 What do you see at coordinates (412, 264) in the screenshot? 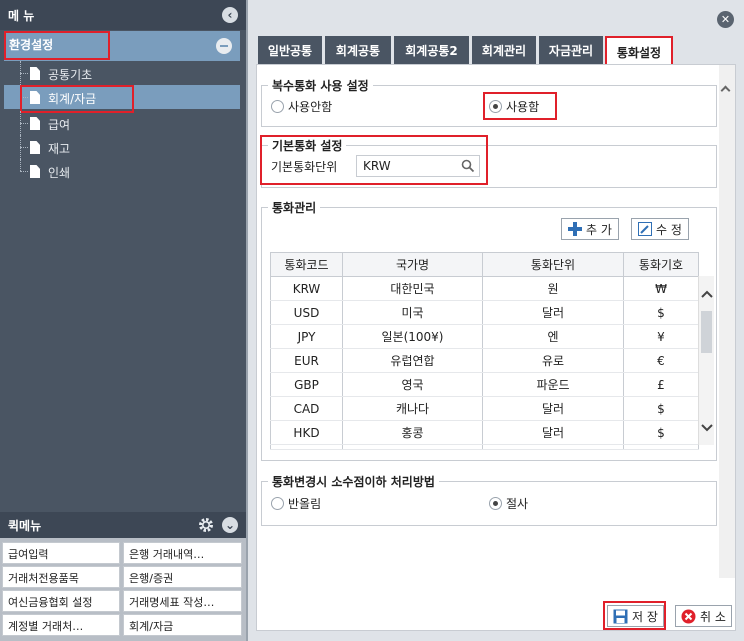
I see `column-header: 국가명` at bounding box center [412, 264].